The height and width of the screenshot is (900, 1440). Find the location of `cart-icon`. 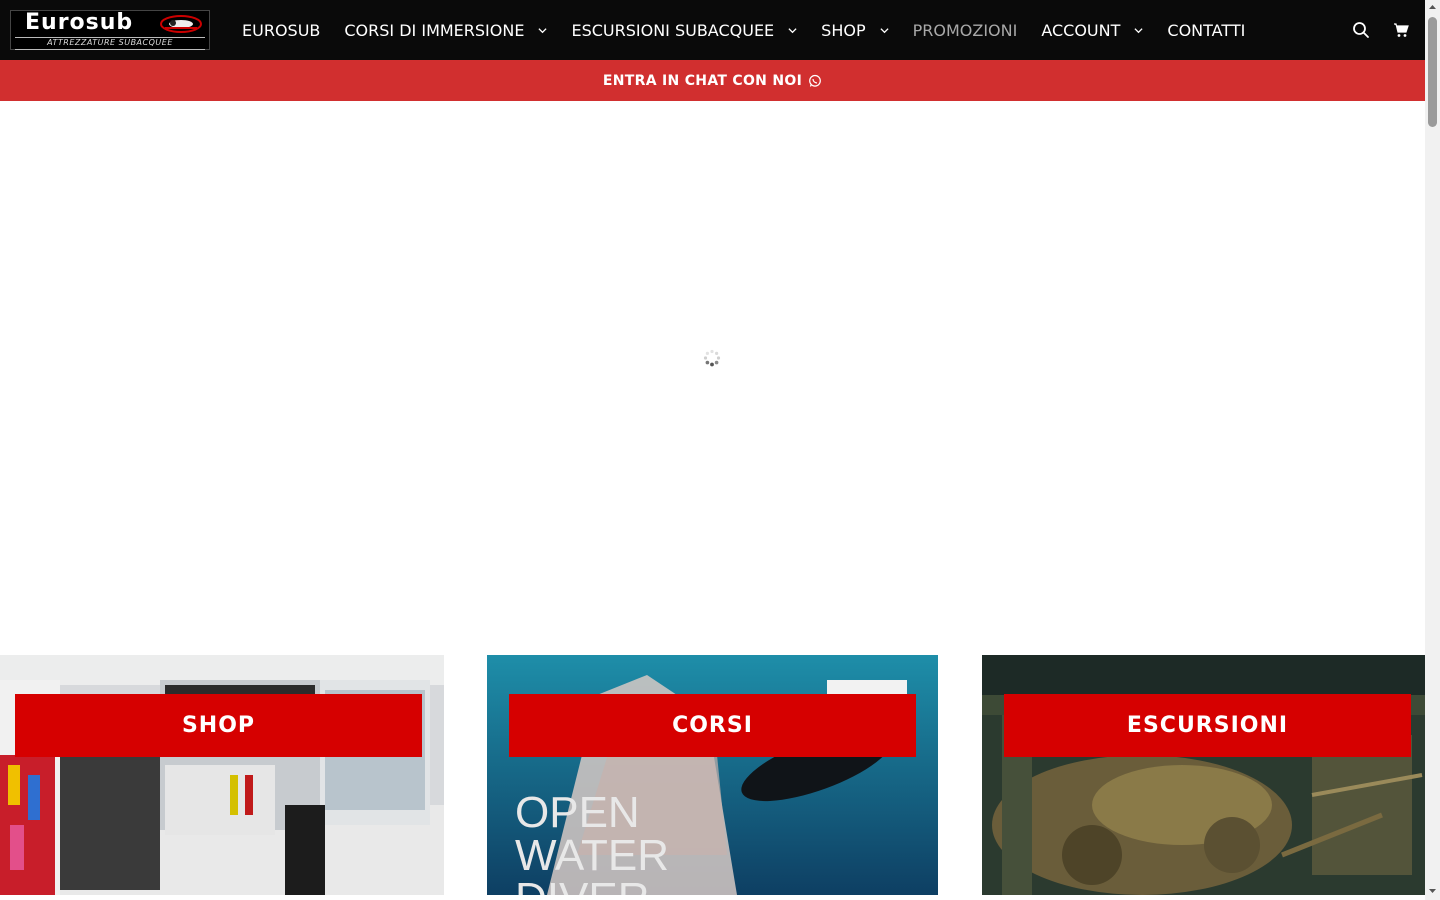

cart-icon is located at coordinates (1401, 30).